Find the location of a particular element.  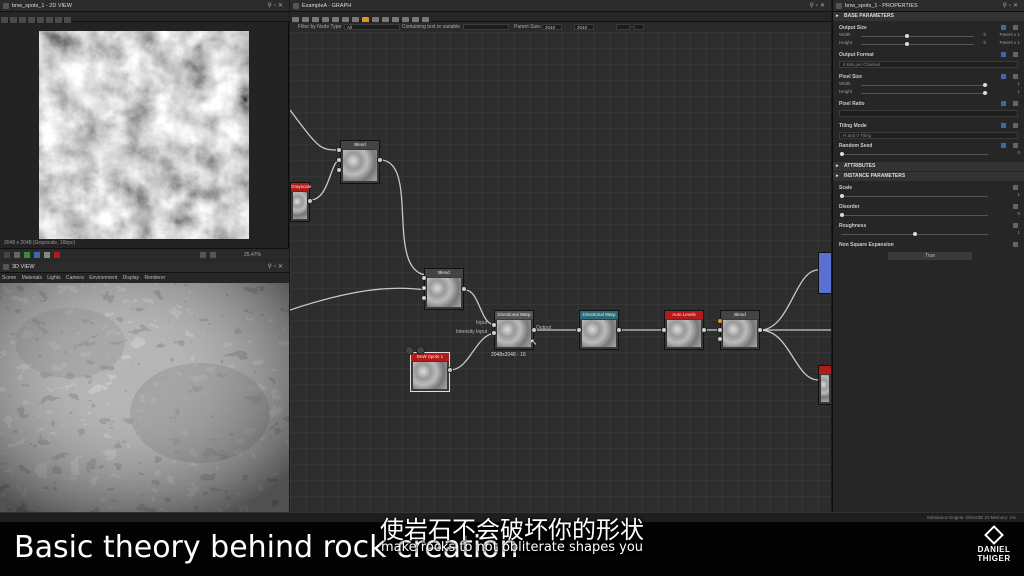

pixel-width-slider: Width 1 is located at coordinates (928, 85).